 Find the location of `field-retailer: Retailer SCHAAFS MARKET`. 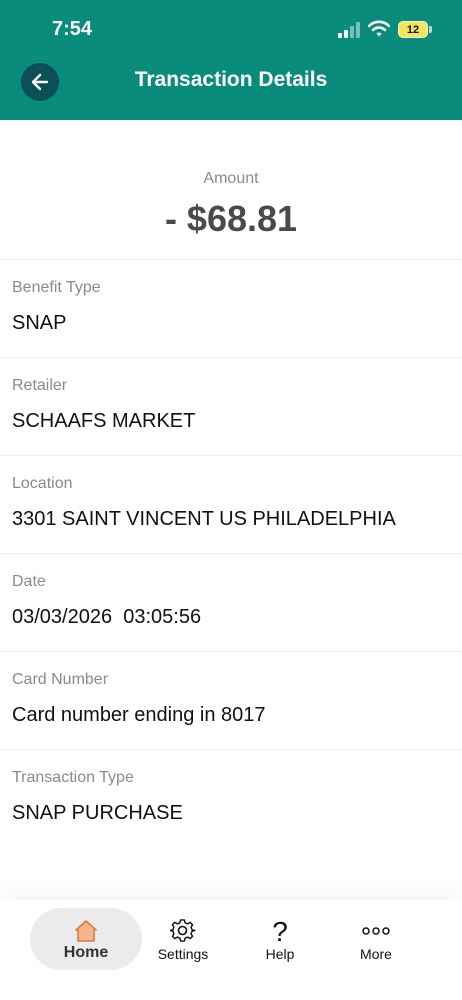

field-retailer: Retailer SCHAAFS MARKET is located at coordinates (231, 407).